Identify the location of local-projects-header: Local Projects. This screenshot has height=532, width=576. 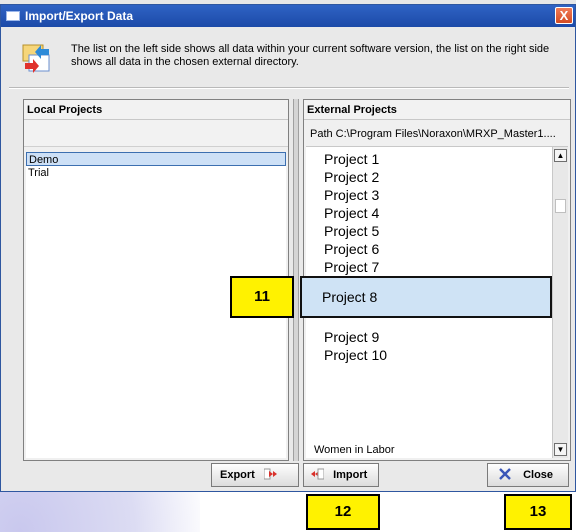
(156, 110).